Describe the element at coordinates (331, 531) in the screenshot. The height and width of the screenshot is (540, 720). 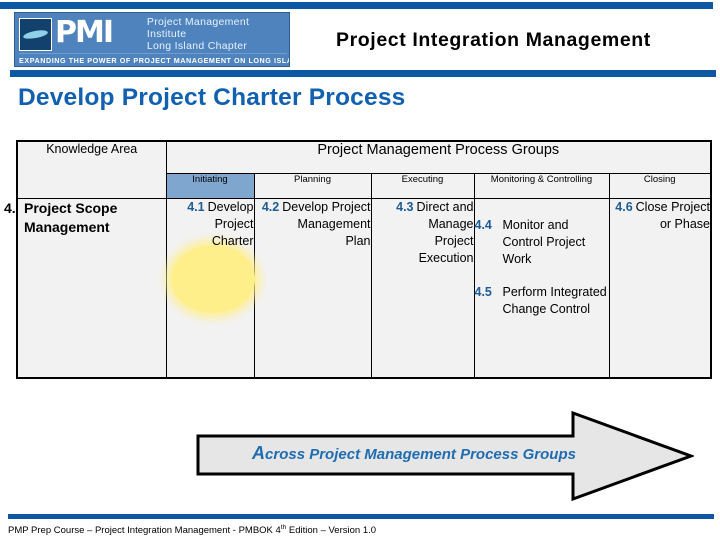
I see `footer-suffix: Edition – Version 1.0` at that location.